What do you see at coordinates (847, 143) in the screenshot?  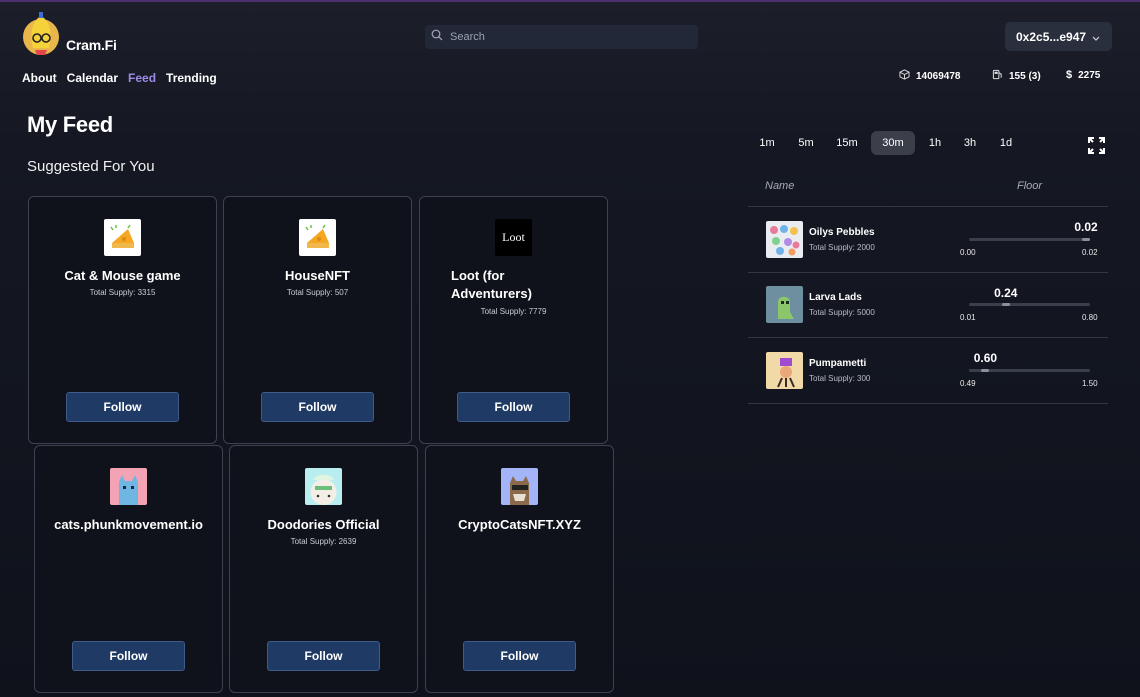 I see `timeframe-15m: 15m` at bounding box center [847, 143].